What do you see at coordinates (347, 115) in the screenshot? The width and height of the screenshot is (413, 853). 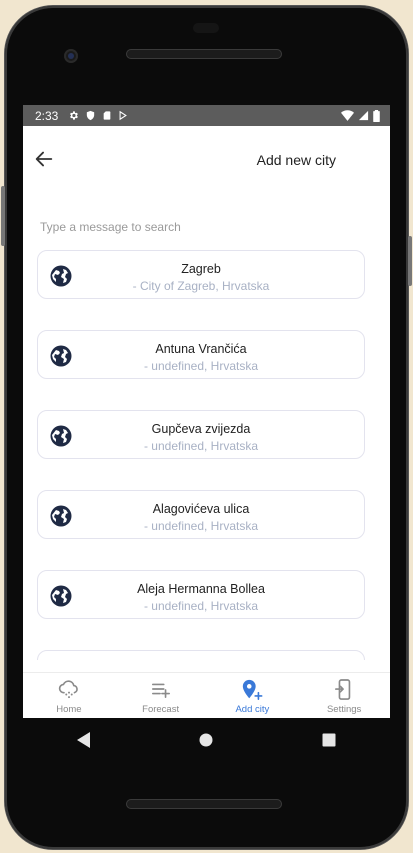 I see `wifi-icon` at bounding box center [347, 115].